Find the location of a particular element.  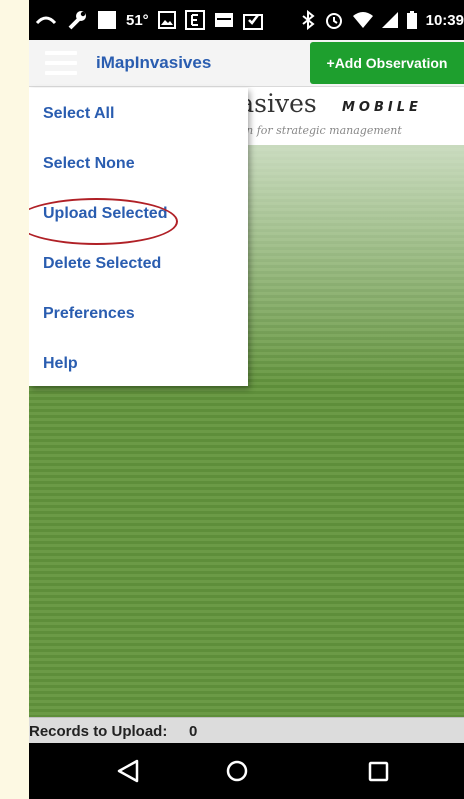

status-bar: 51° 10:39 is located at coordinates (246, 20).